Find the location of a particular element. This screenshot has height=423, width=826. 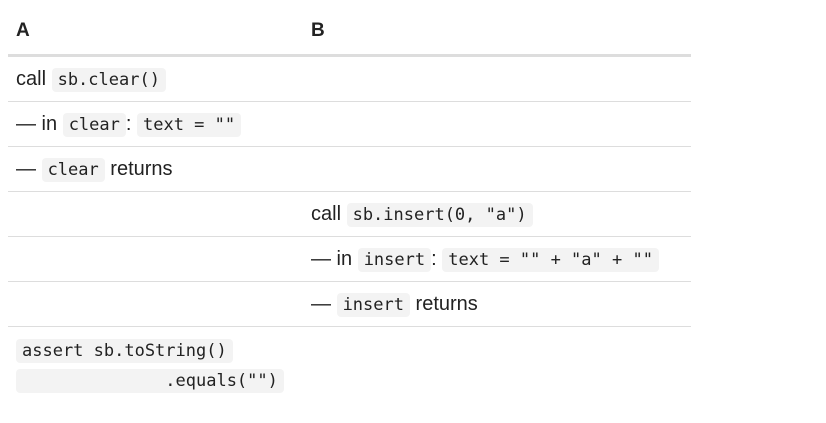

cell-b: — insert returns is located at coordinates (497, 304).